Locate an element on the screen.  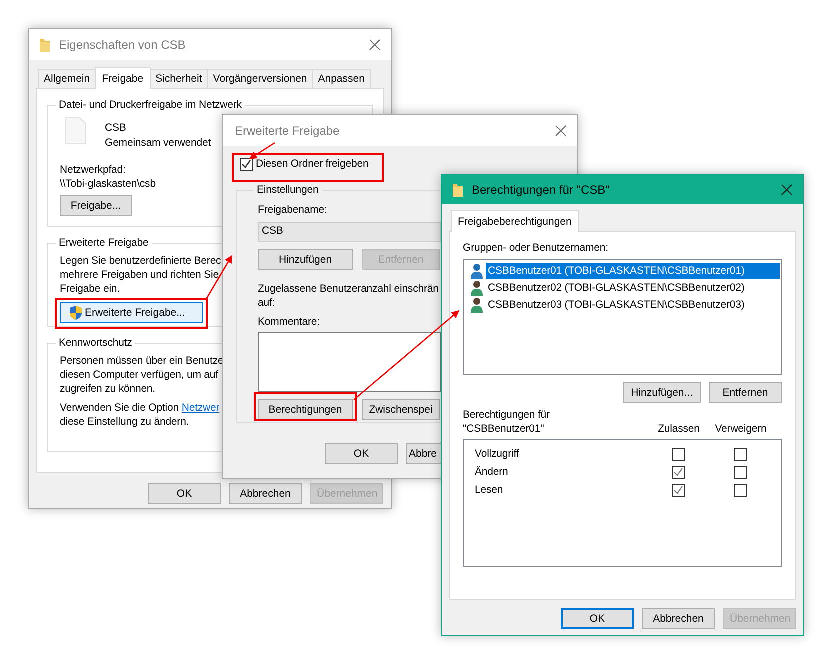
column-header: Zulassen is located at coordinates (679, 429).